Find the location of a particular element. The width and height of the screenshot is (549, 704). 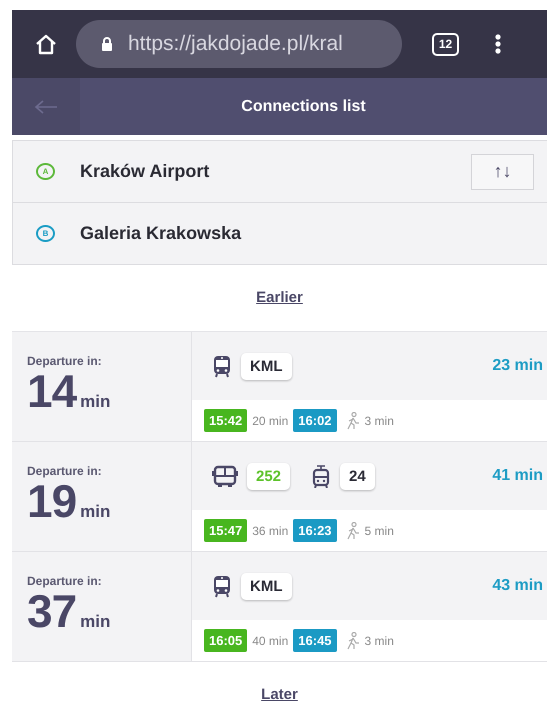

ride-duration: 36 min is located at coordinates (270, 531).